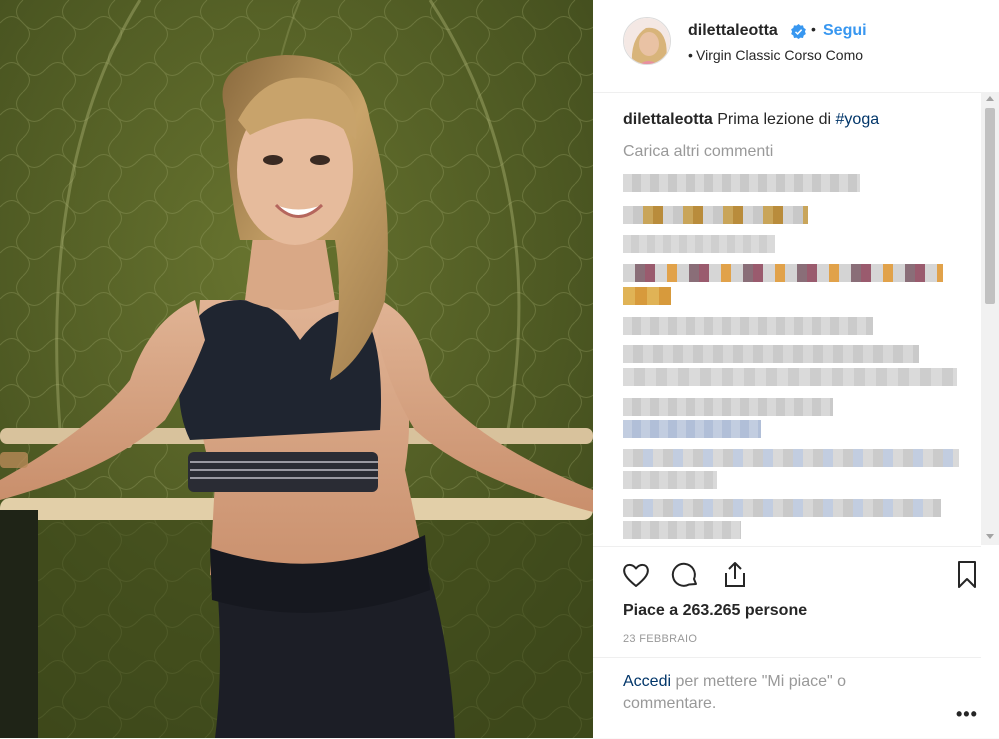 The height and width of the screenshot is (739, 999). Describe the element at coordinates (776, 119) in the screenshot. I see `caption-text: Prima lezione di` at that location.